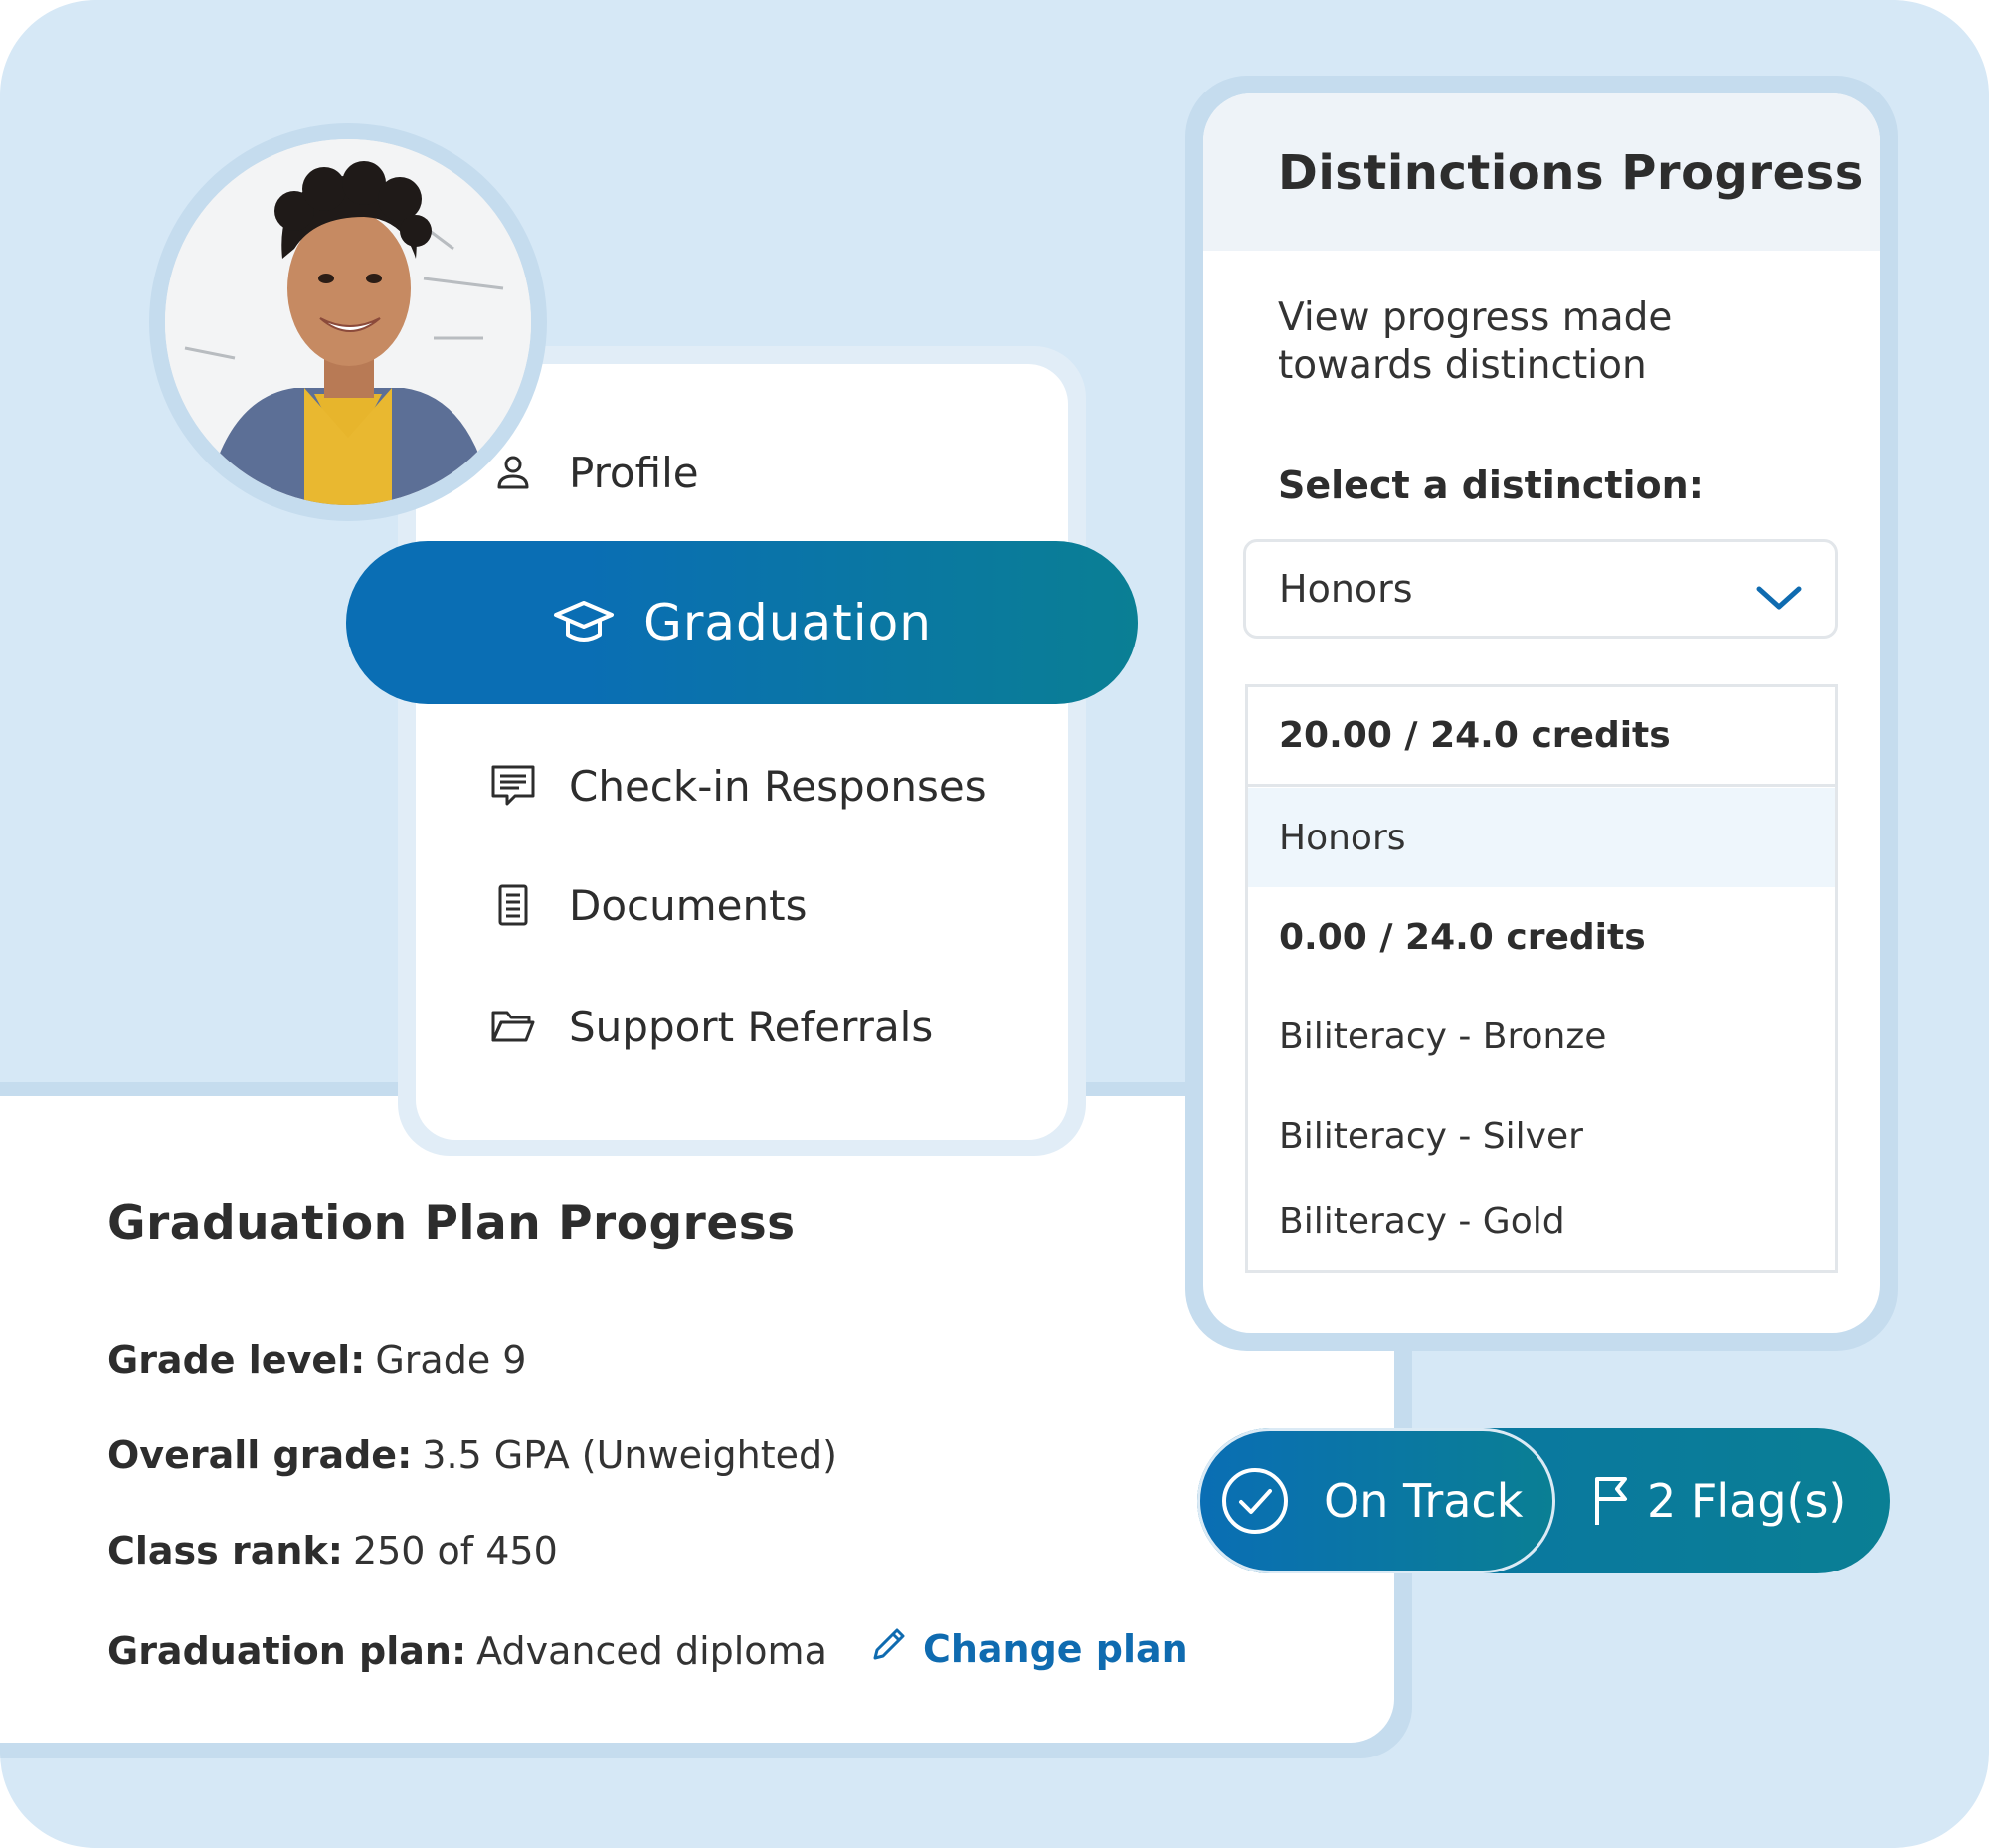 The image size is (1989, 1848). What do you see at coordinates (652, 1651) in the screenshot?
I see `graduation-plan-value: Advanced diploma` at bounding box center [652, 1651].